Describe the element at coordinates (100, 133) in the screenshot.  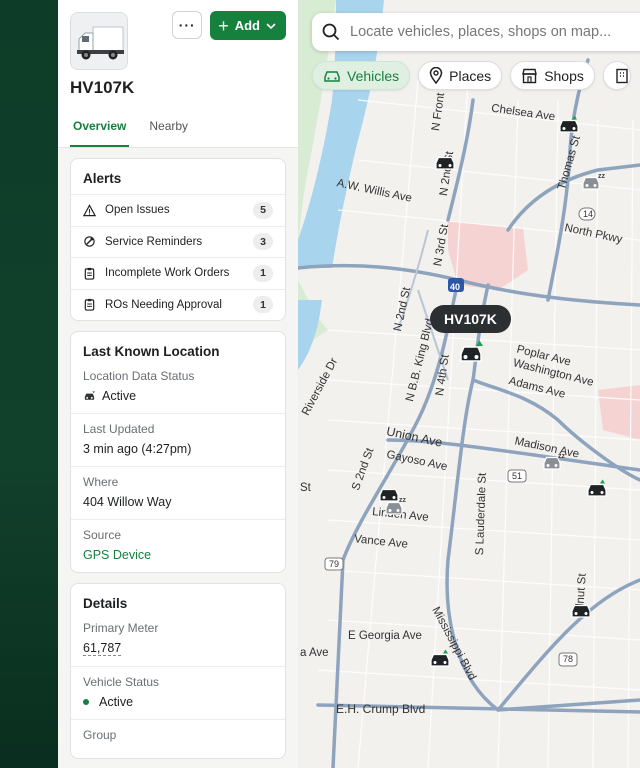
I see `tab-overview: Overview` at that location.